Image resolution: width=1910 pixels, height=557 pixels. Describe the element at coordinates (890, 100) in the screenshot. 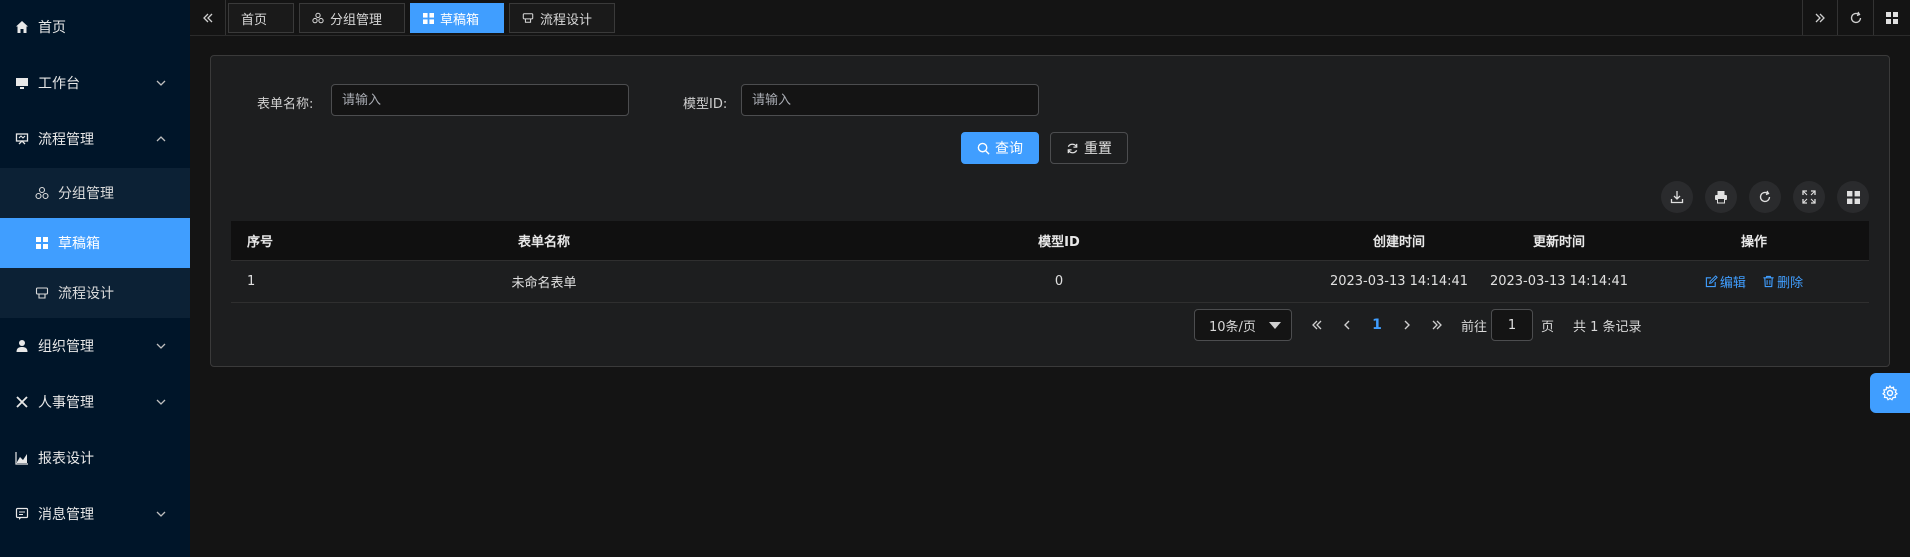

I see `model-id-input` at that location.